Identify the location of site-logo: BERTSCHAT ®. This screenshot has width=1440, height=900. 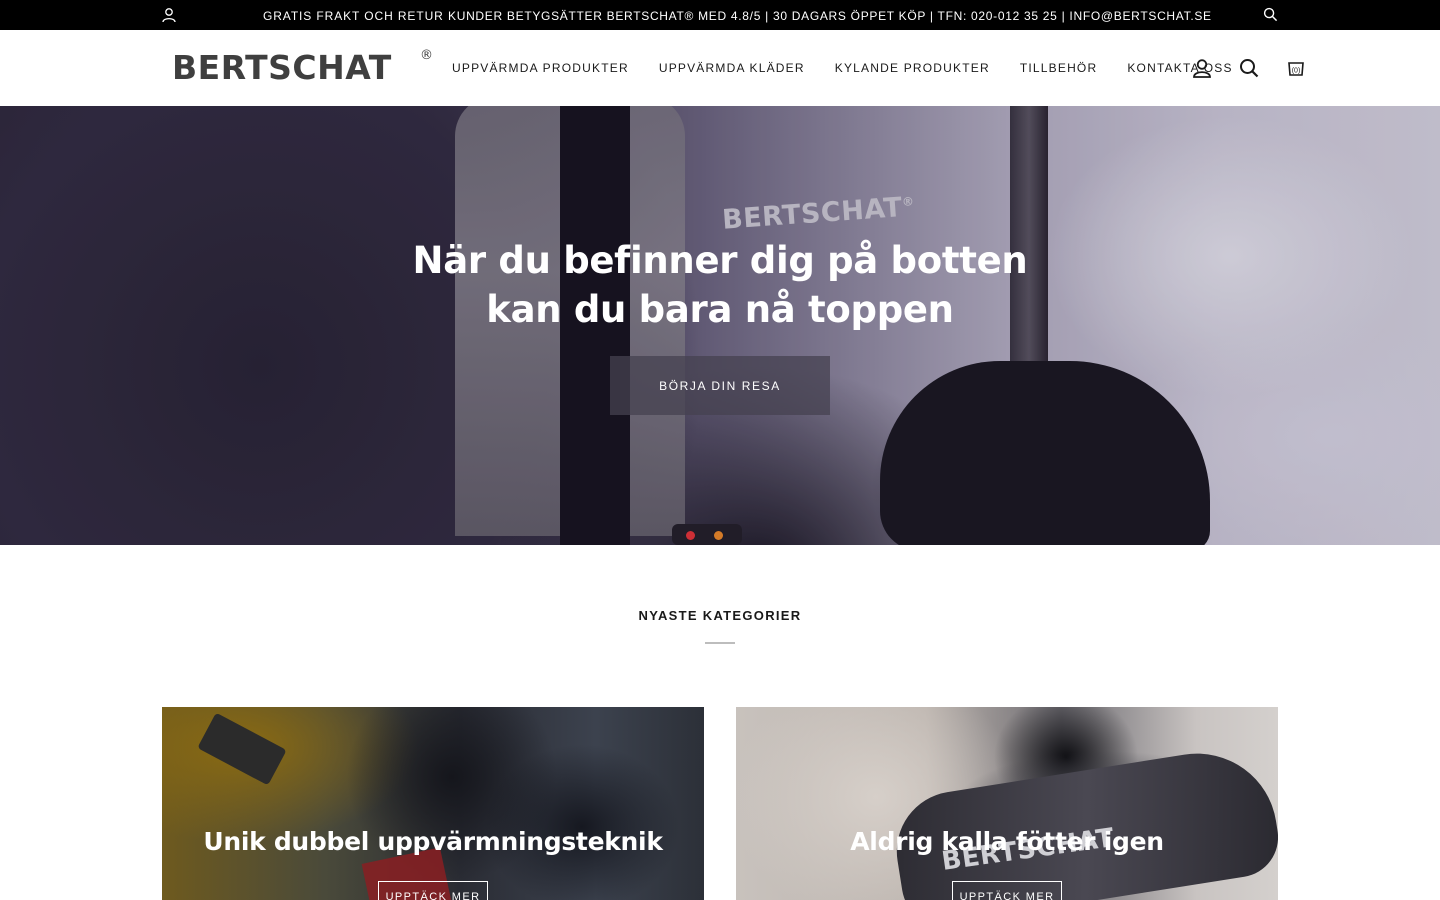
(302, 67).